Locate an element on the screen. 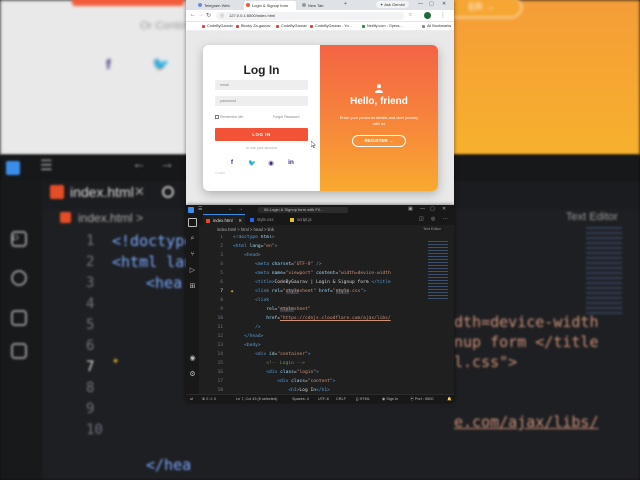 This screenshot has height=480, width=640. language-mode: {} HTML is located at coordinates (363, 399).